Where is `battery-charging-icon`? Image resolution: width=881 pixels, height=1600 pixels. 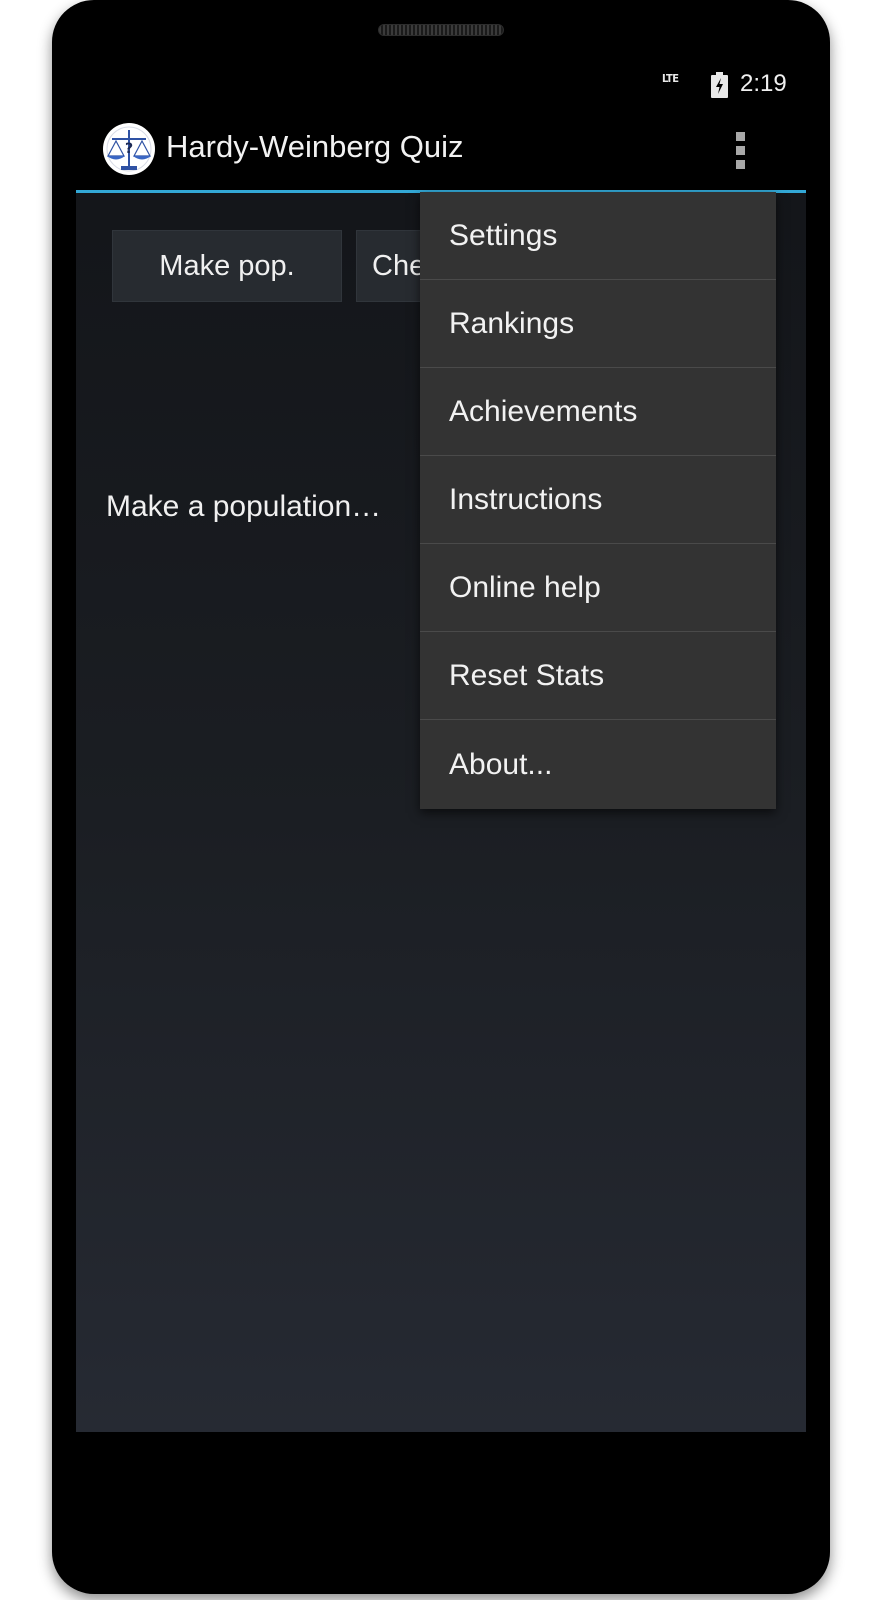
battery-charging-icon is located at coordinates (719, 85).